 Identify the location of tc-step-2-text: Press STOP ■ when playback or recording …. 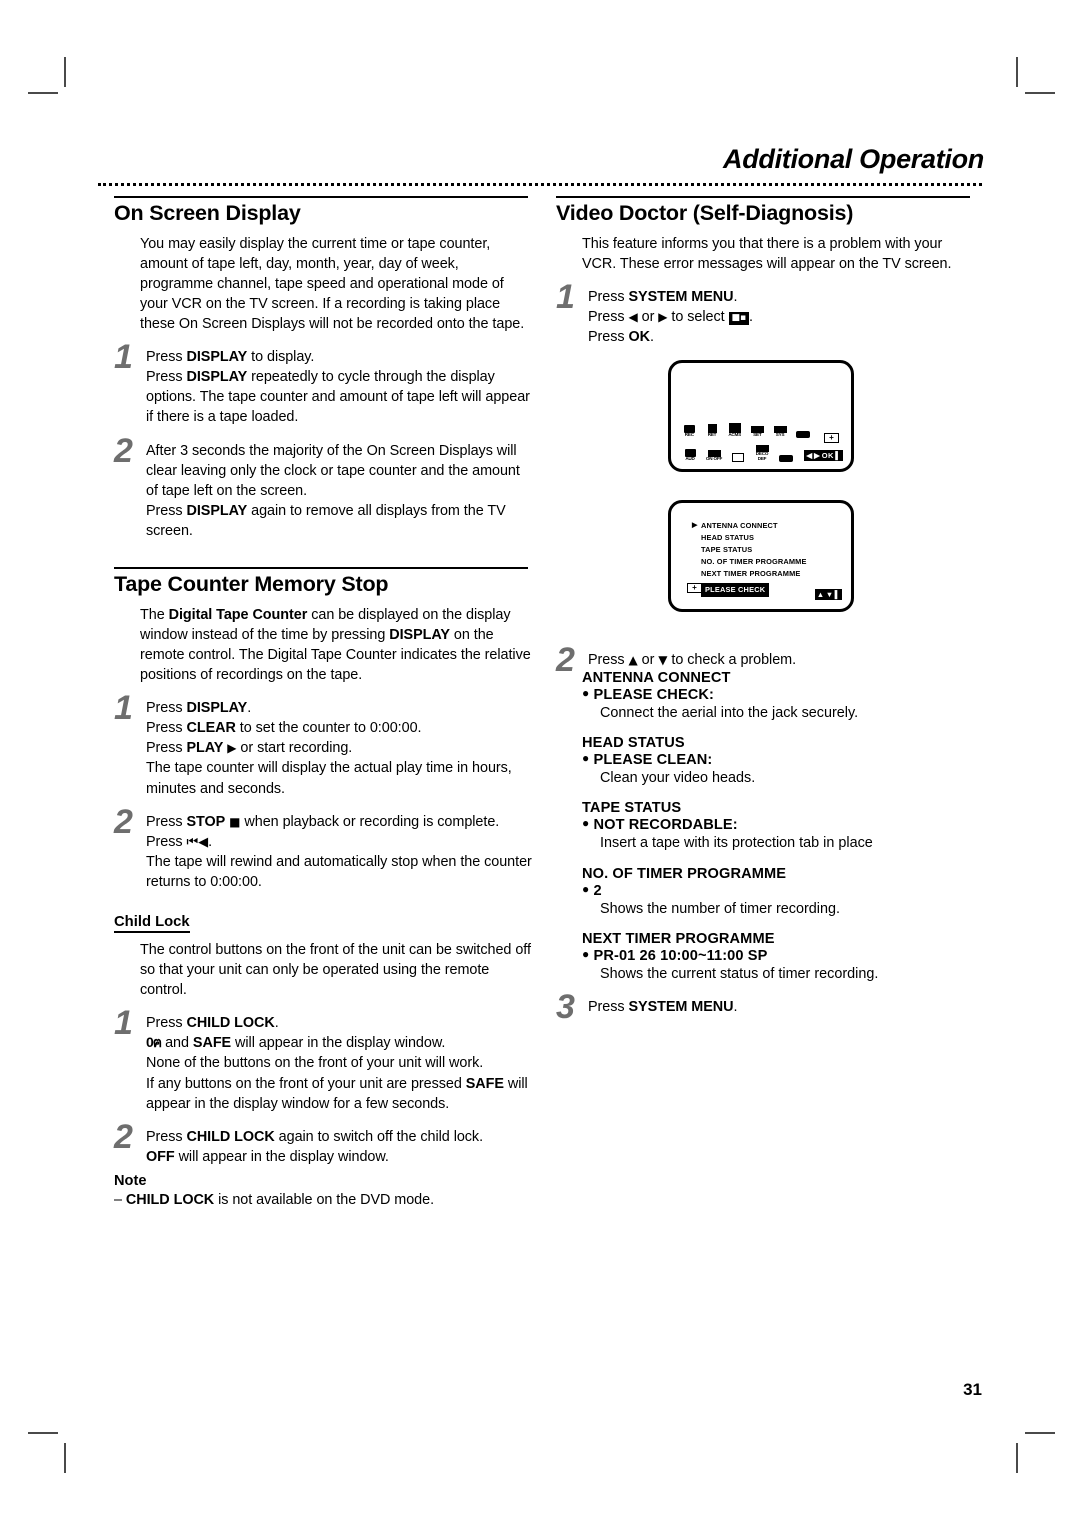
(340, 852).